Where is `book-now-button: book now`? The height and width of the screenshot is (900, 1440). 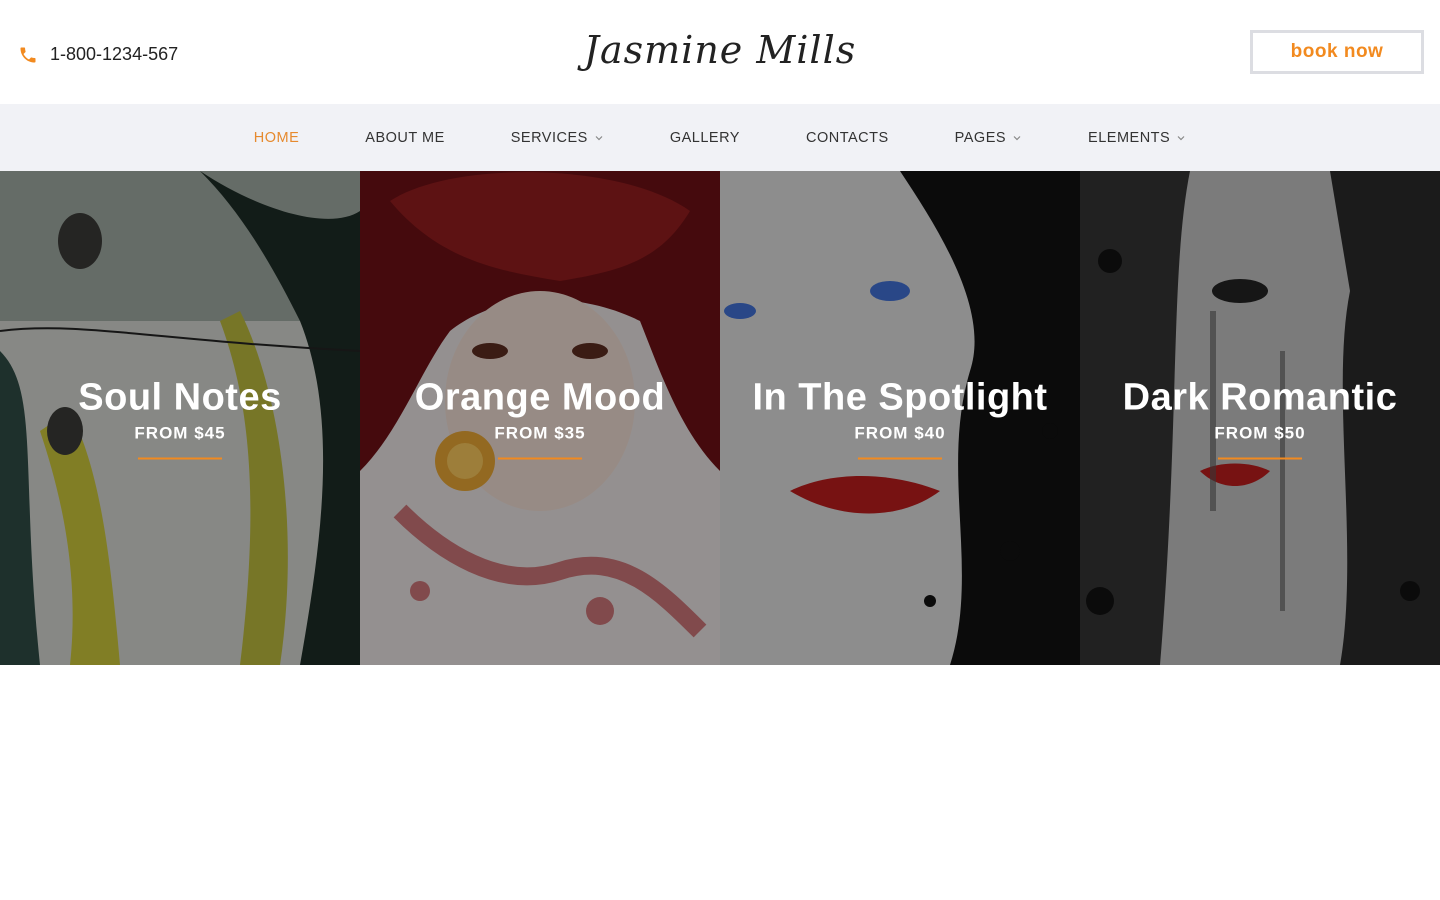
book-now-button: book now is located at coordinates (1337, 52).